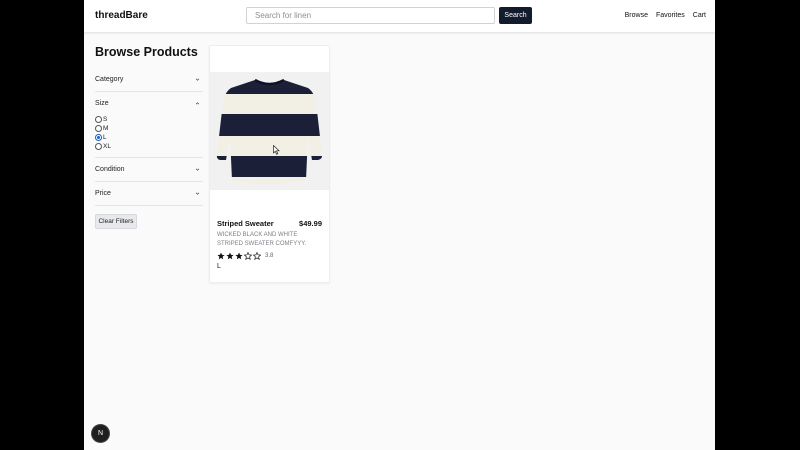 The width and height of the screenshot is (800, 450). I want to click on filter-condition-label: Condition, so click(110, 169).